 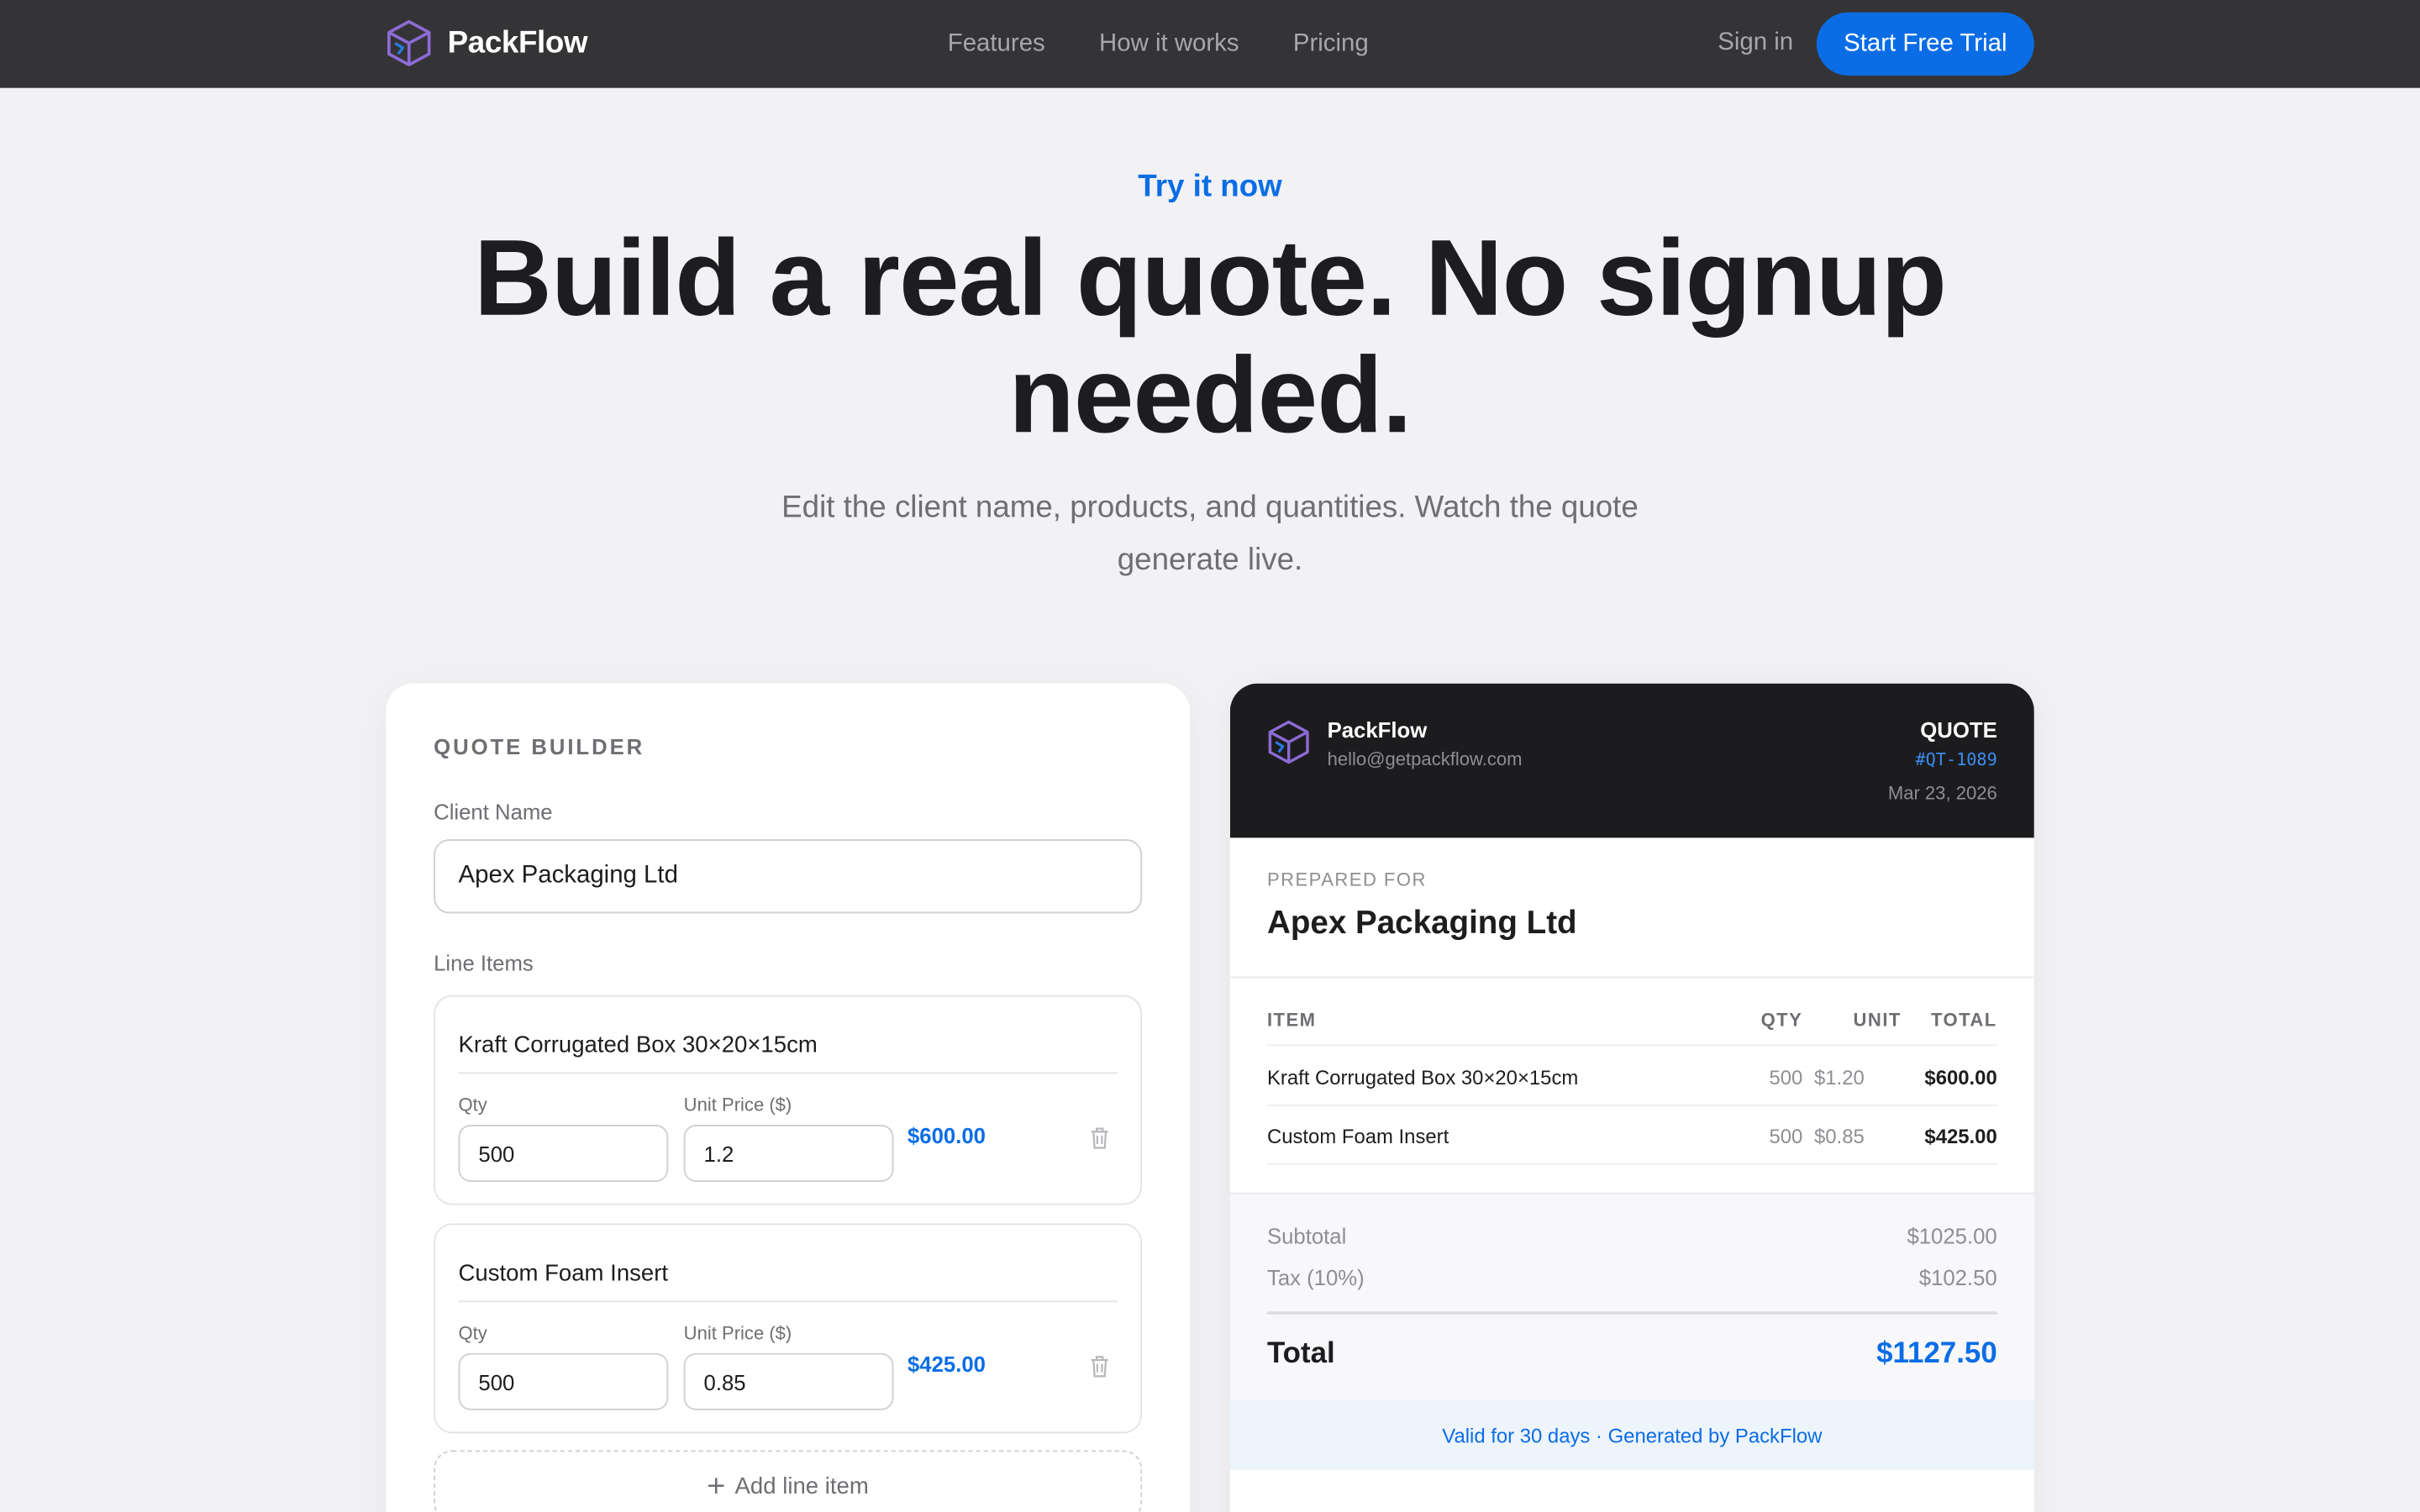 I want to click on nav-link-pricing: Pricing, so click(x=1331, y=44).